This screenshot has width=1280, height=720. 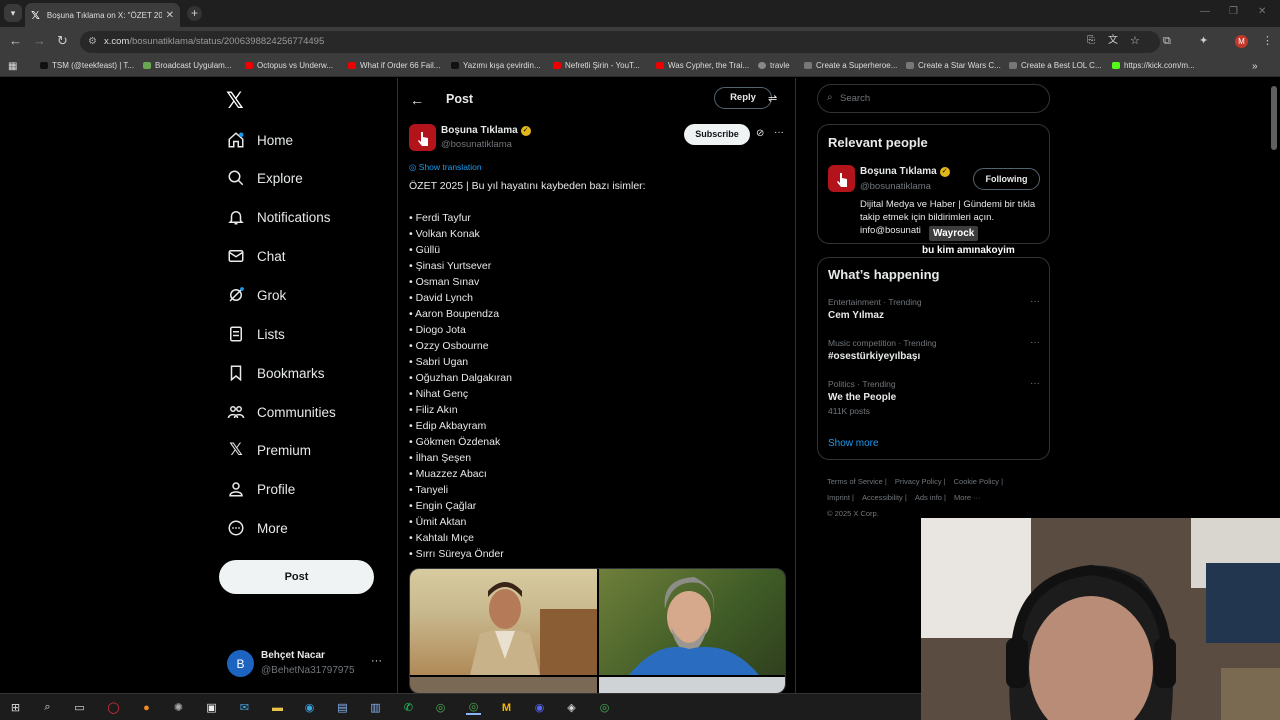 I want to click on nav-communities: Communities, so click(x=281, y=412).